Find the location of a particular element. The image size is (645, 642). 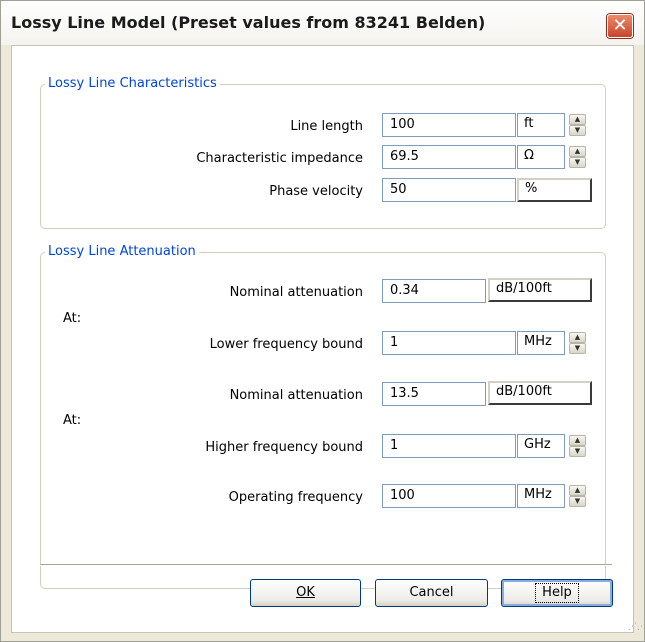

phase-velocity-label: Phase velocity is located at coordinates (316, 191).